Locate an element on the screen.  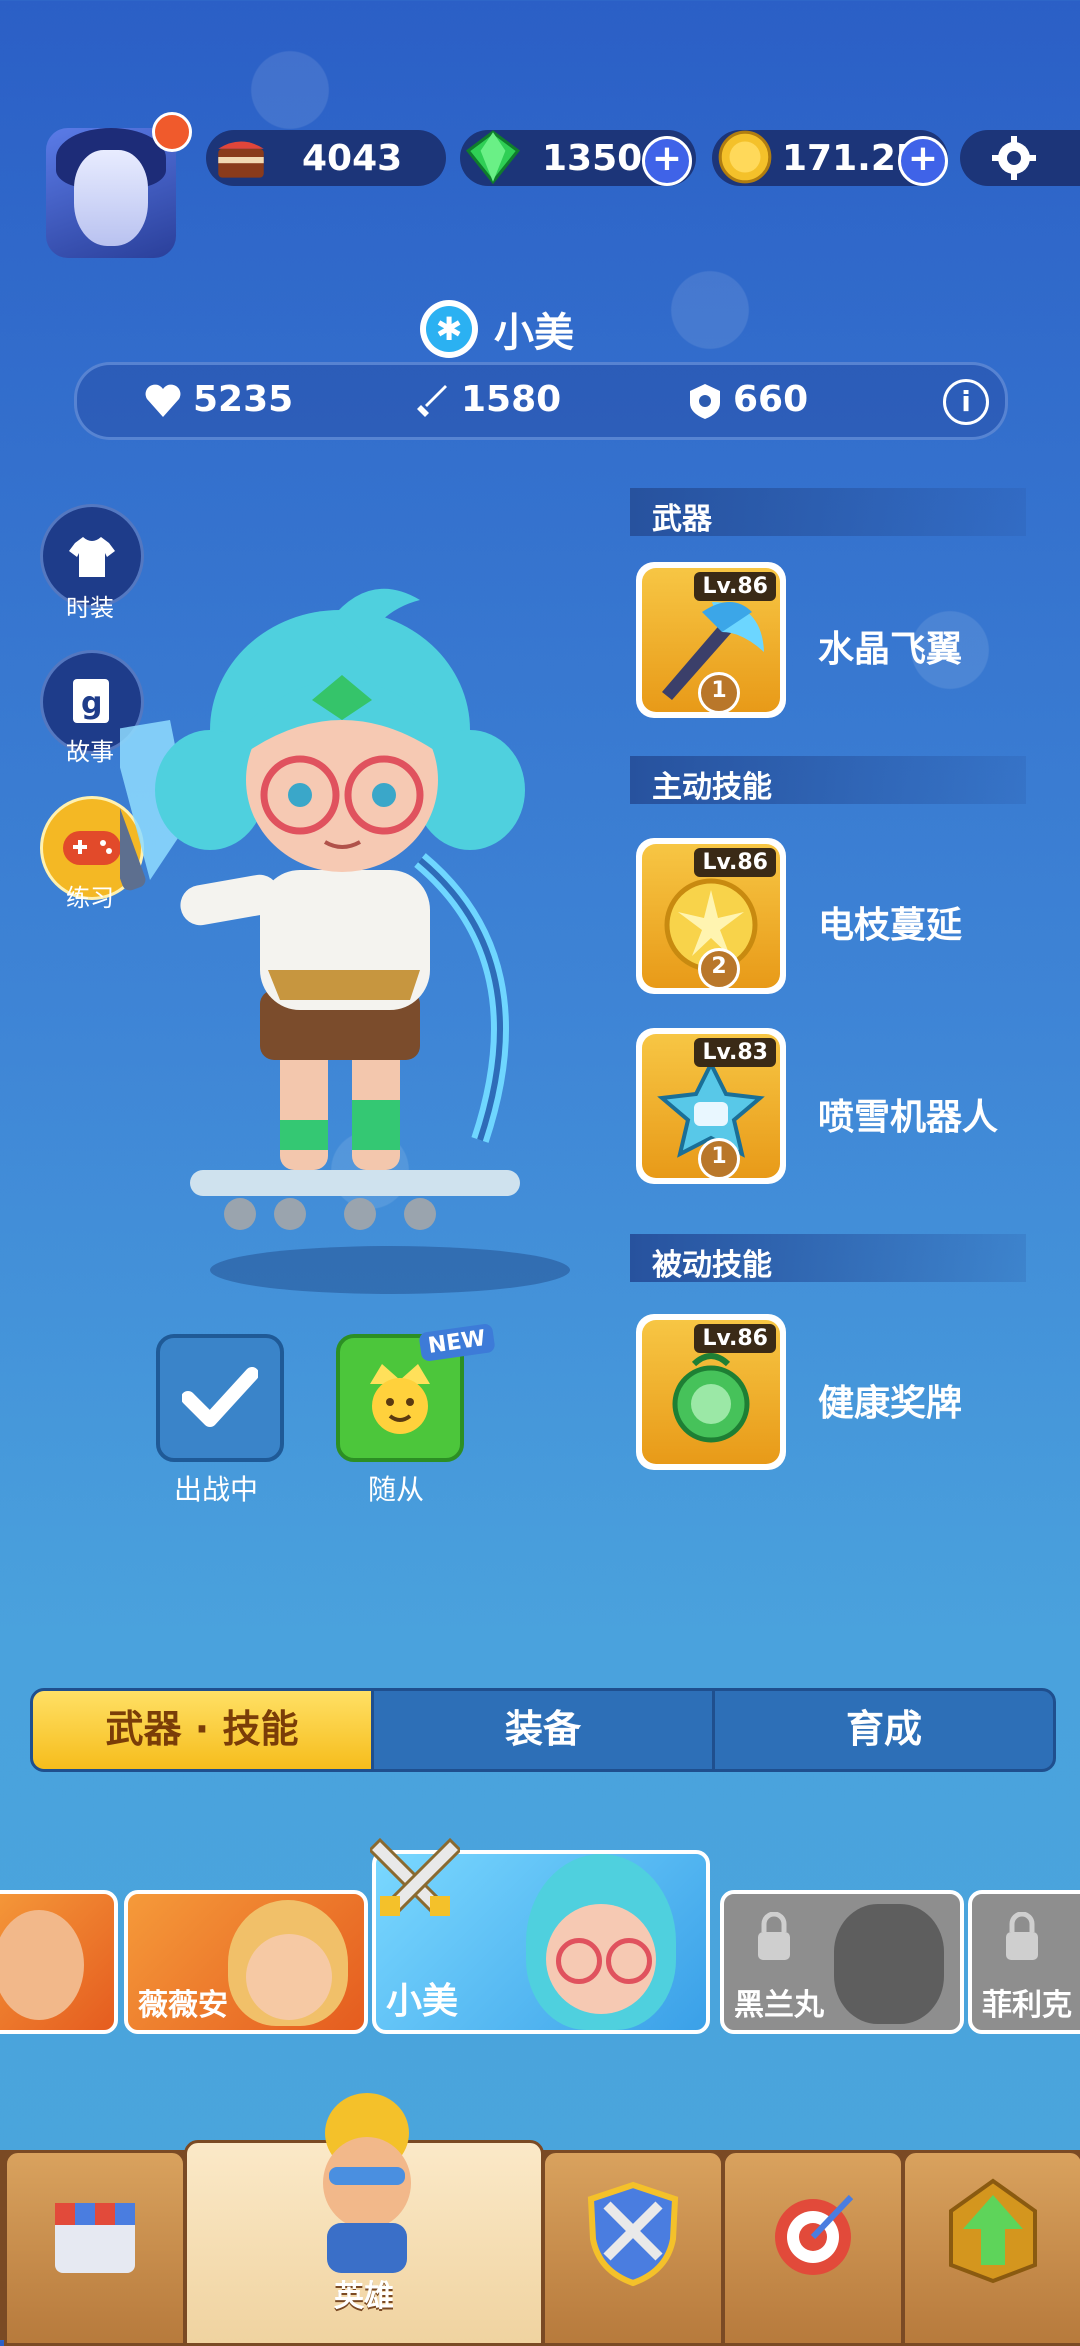
target-icon is located at coordinates (814, 2234).